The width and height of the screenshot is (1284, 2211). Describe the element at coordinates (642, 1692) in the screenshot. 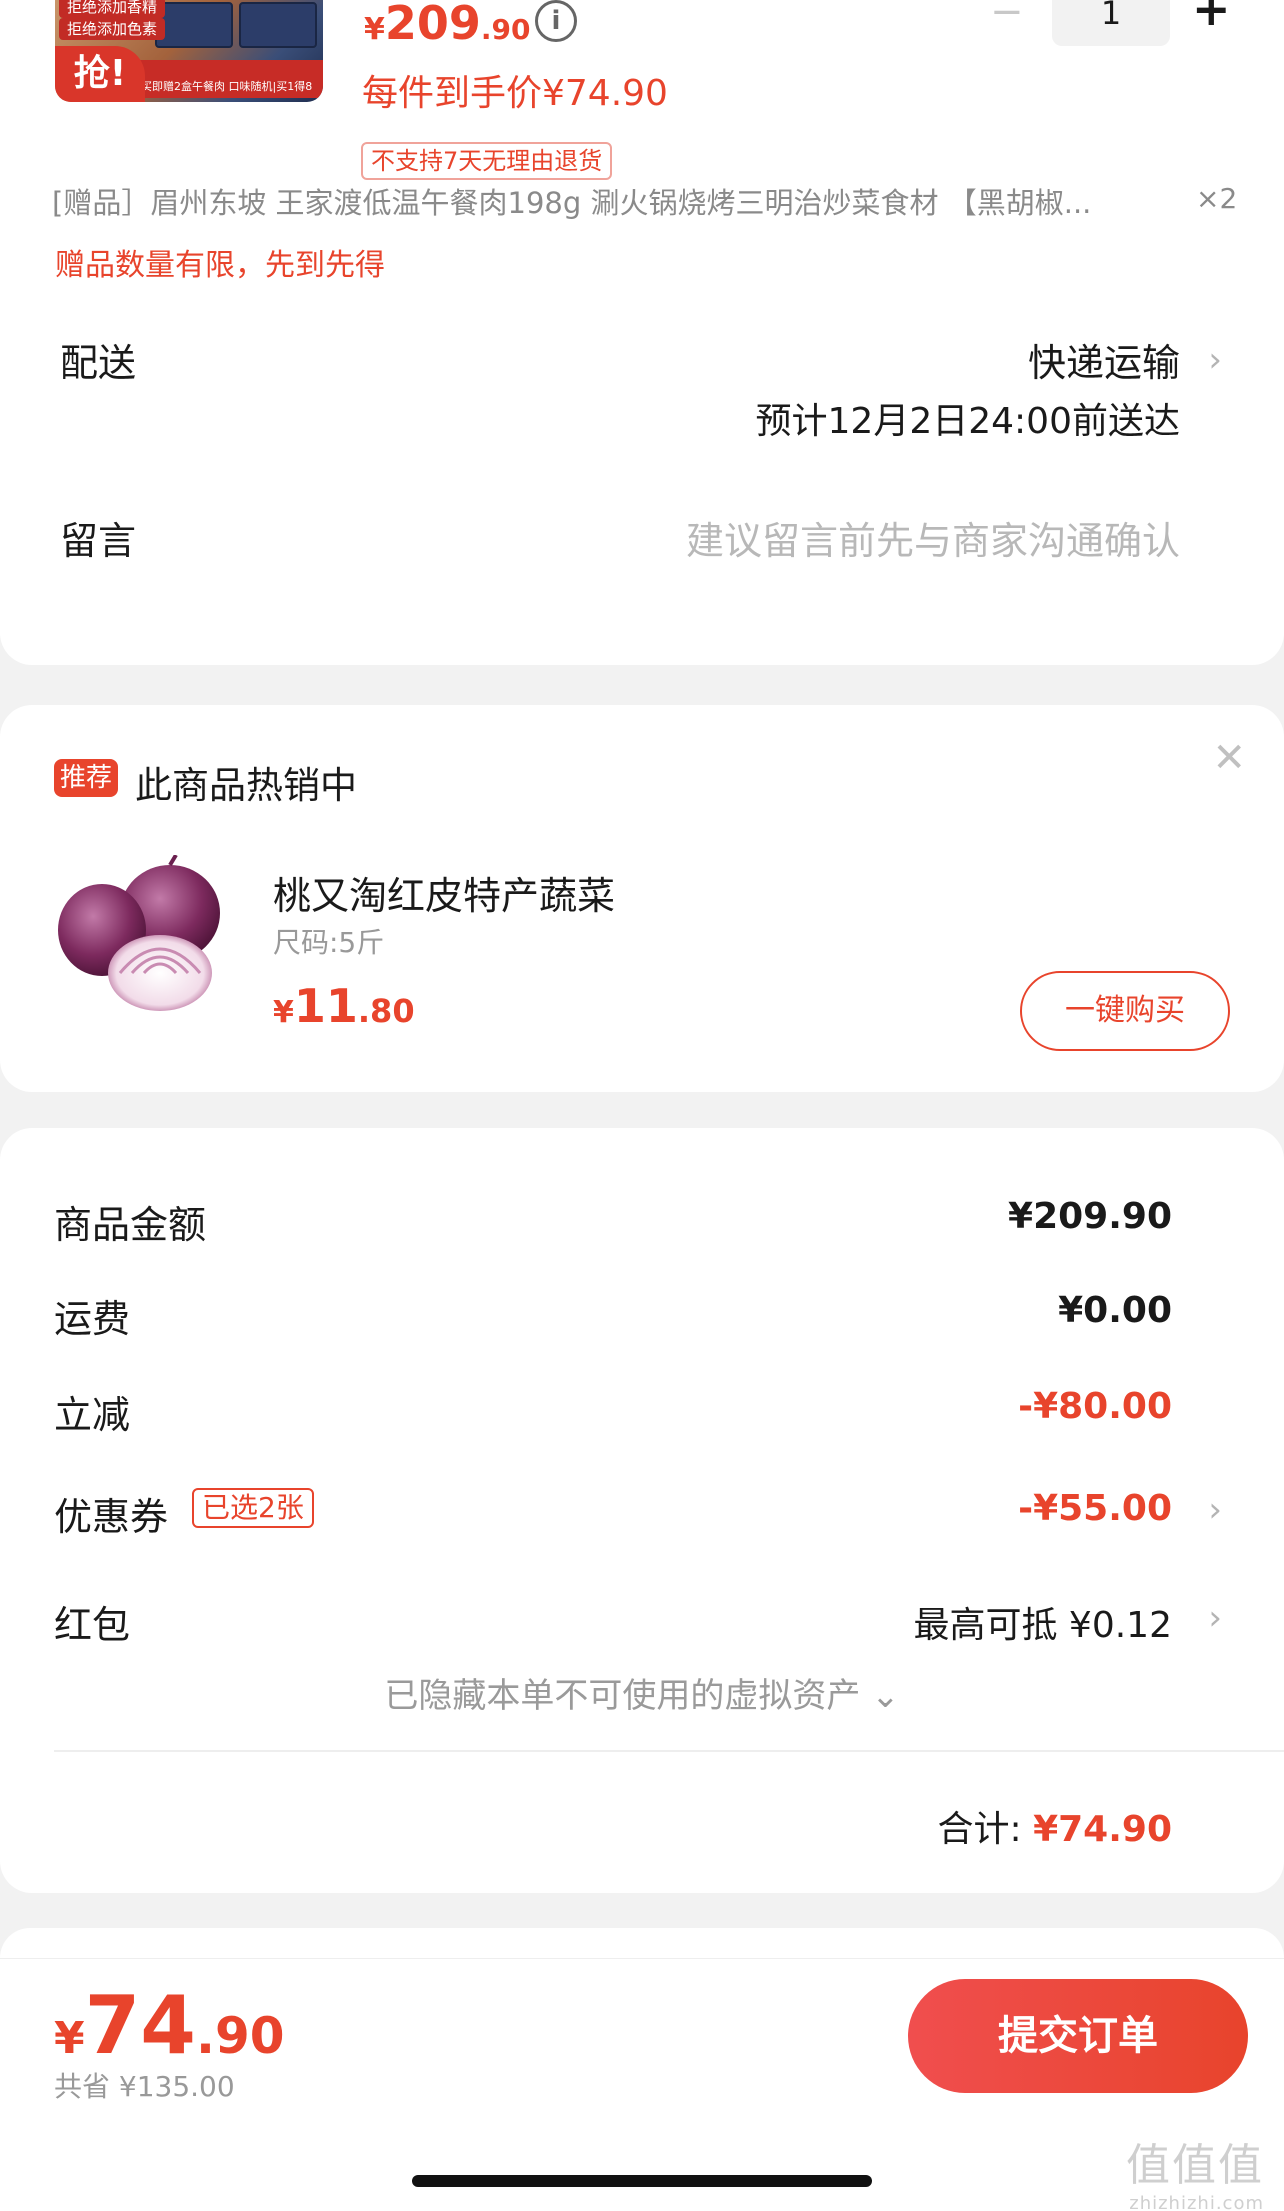

I see `hidden-assets-toggle: 已隐藏本单不可使用的虚拟资产 ⌄` at that location.